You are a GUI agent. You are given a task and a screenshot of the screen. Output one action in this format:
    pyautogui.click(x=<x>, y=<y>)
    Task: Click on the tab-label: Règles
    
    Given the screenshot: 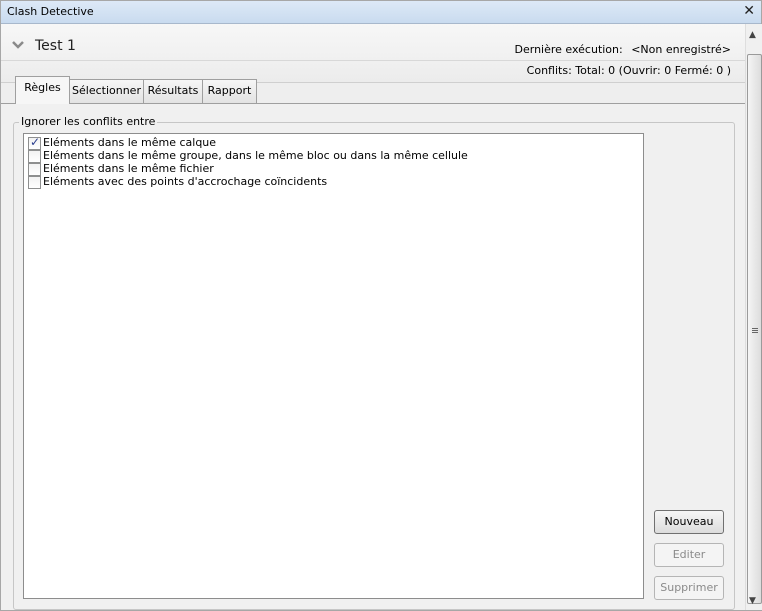 What is the action you would take?
    pyautogui.click(x=42, y=87)
    